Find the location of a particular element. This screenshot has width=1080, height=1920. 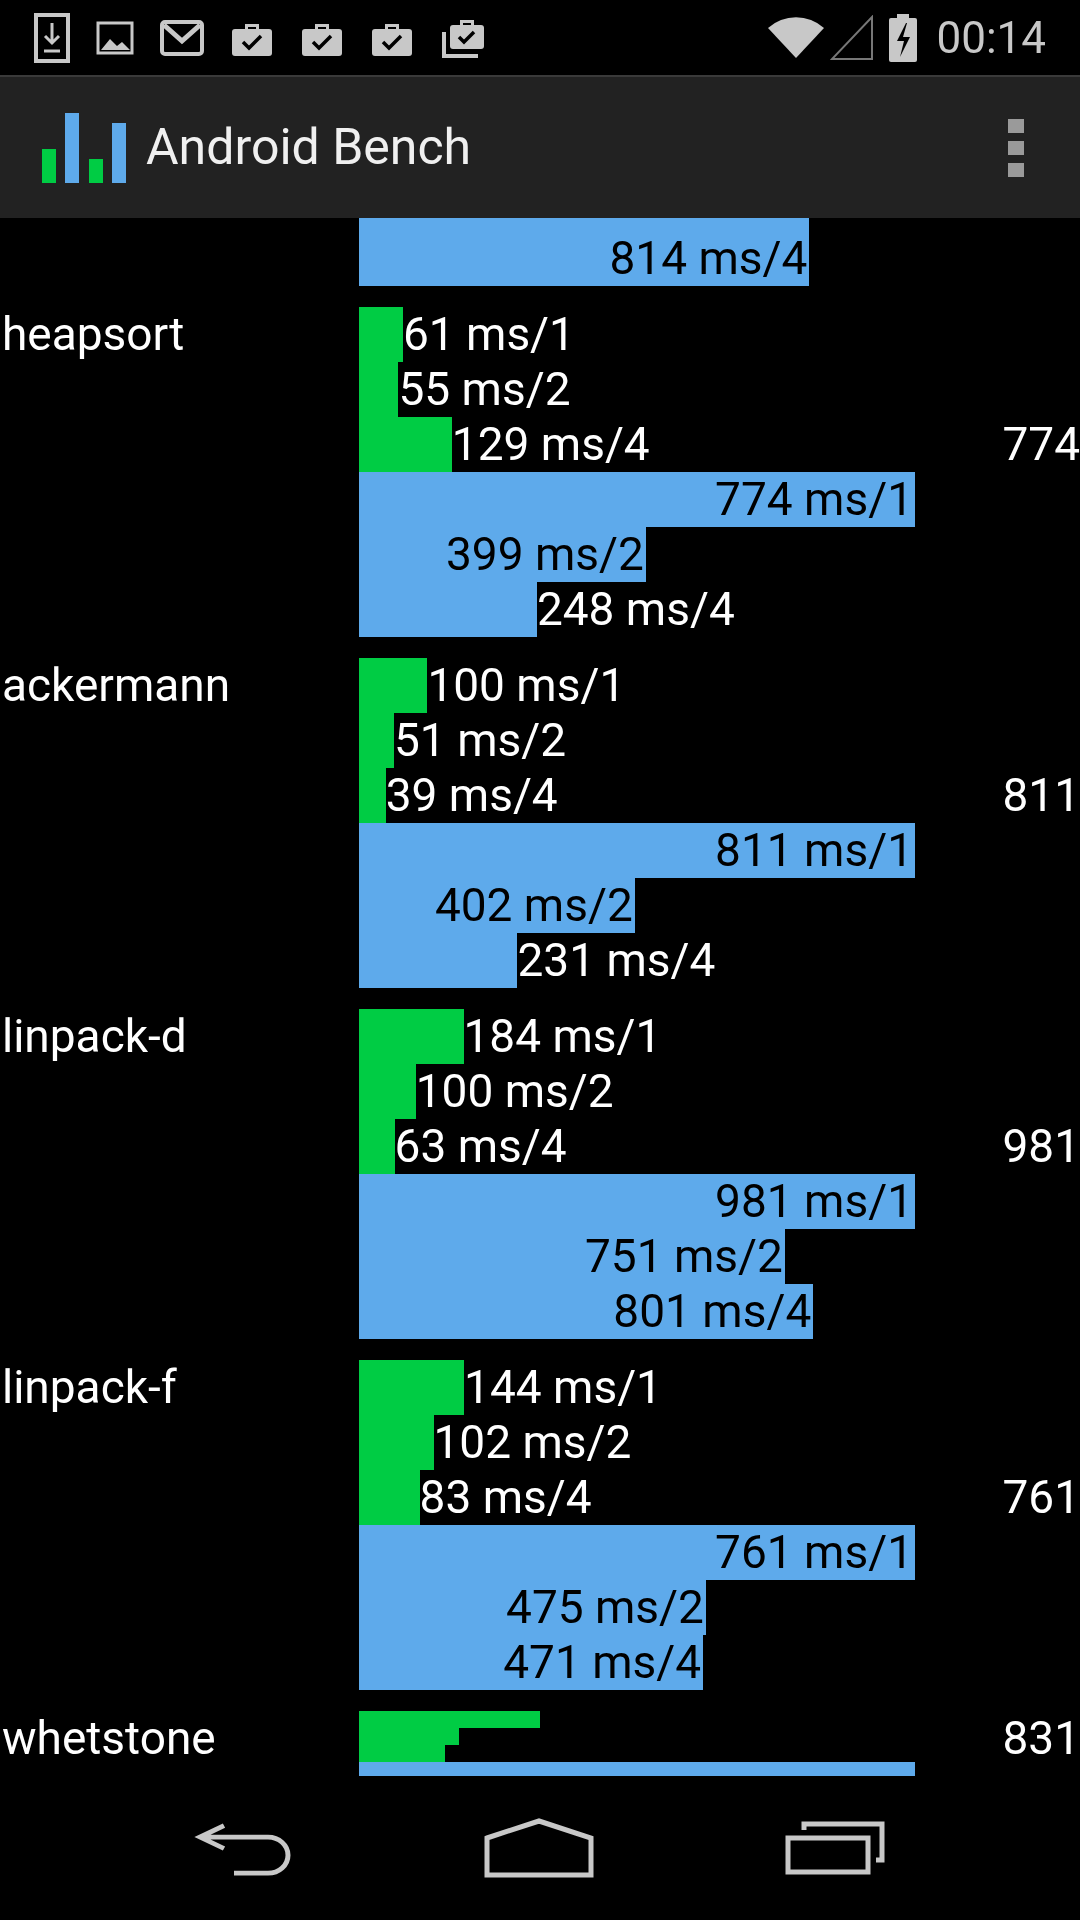

bar-value: 39 ms/4 is located at coordinates (471, 795).